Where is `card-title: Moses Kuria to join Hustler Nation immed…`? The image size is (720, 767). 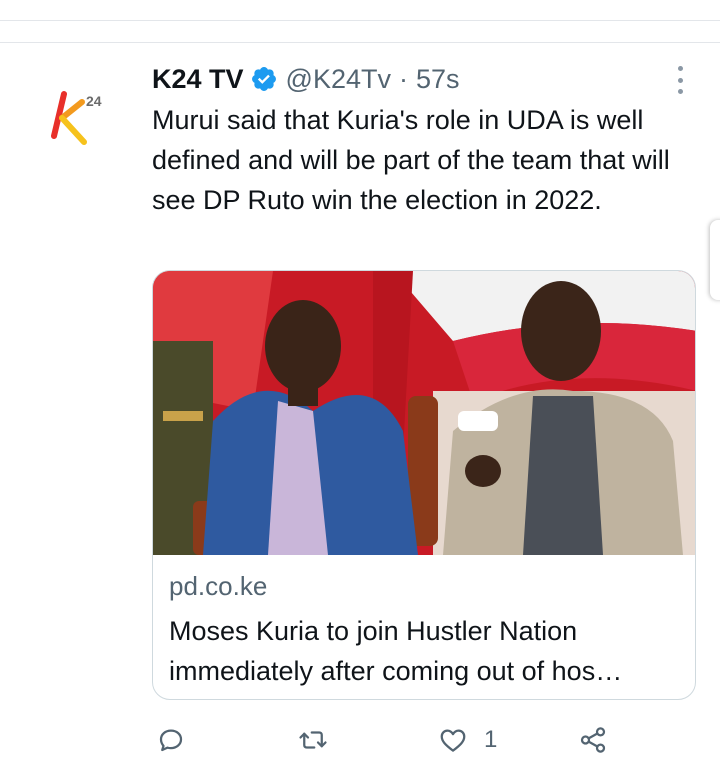 card-title: Moses Kuria to join Hustler Nation immed… is located at coordinates (396, 651).